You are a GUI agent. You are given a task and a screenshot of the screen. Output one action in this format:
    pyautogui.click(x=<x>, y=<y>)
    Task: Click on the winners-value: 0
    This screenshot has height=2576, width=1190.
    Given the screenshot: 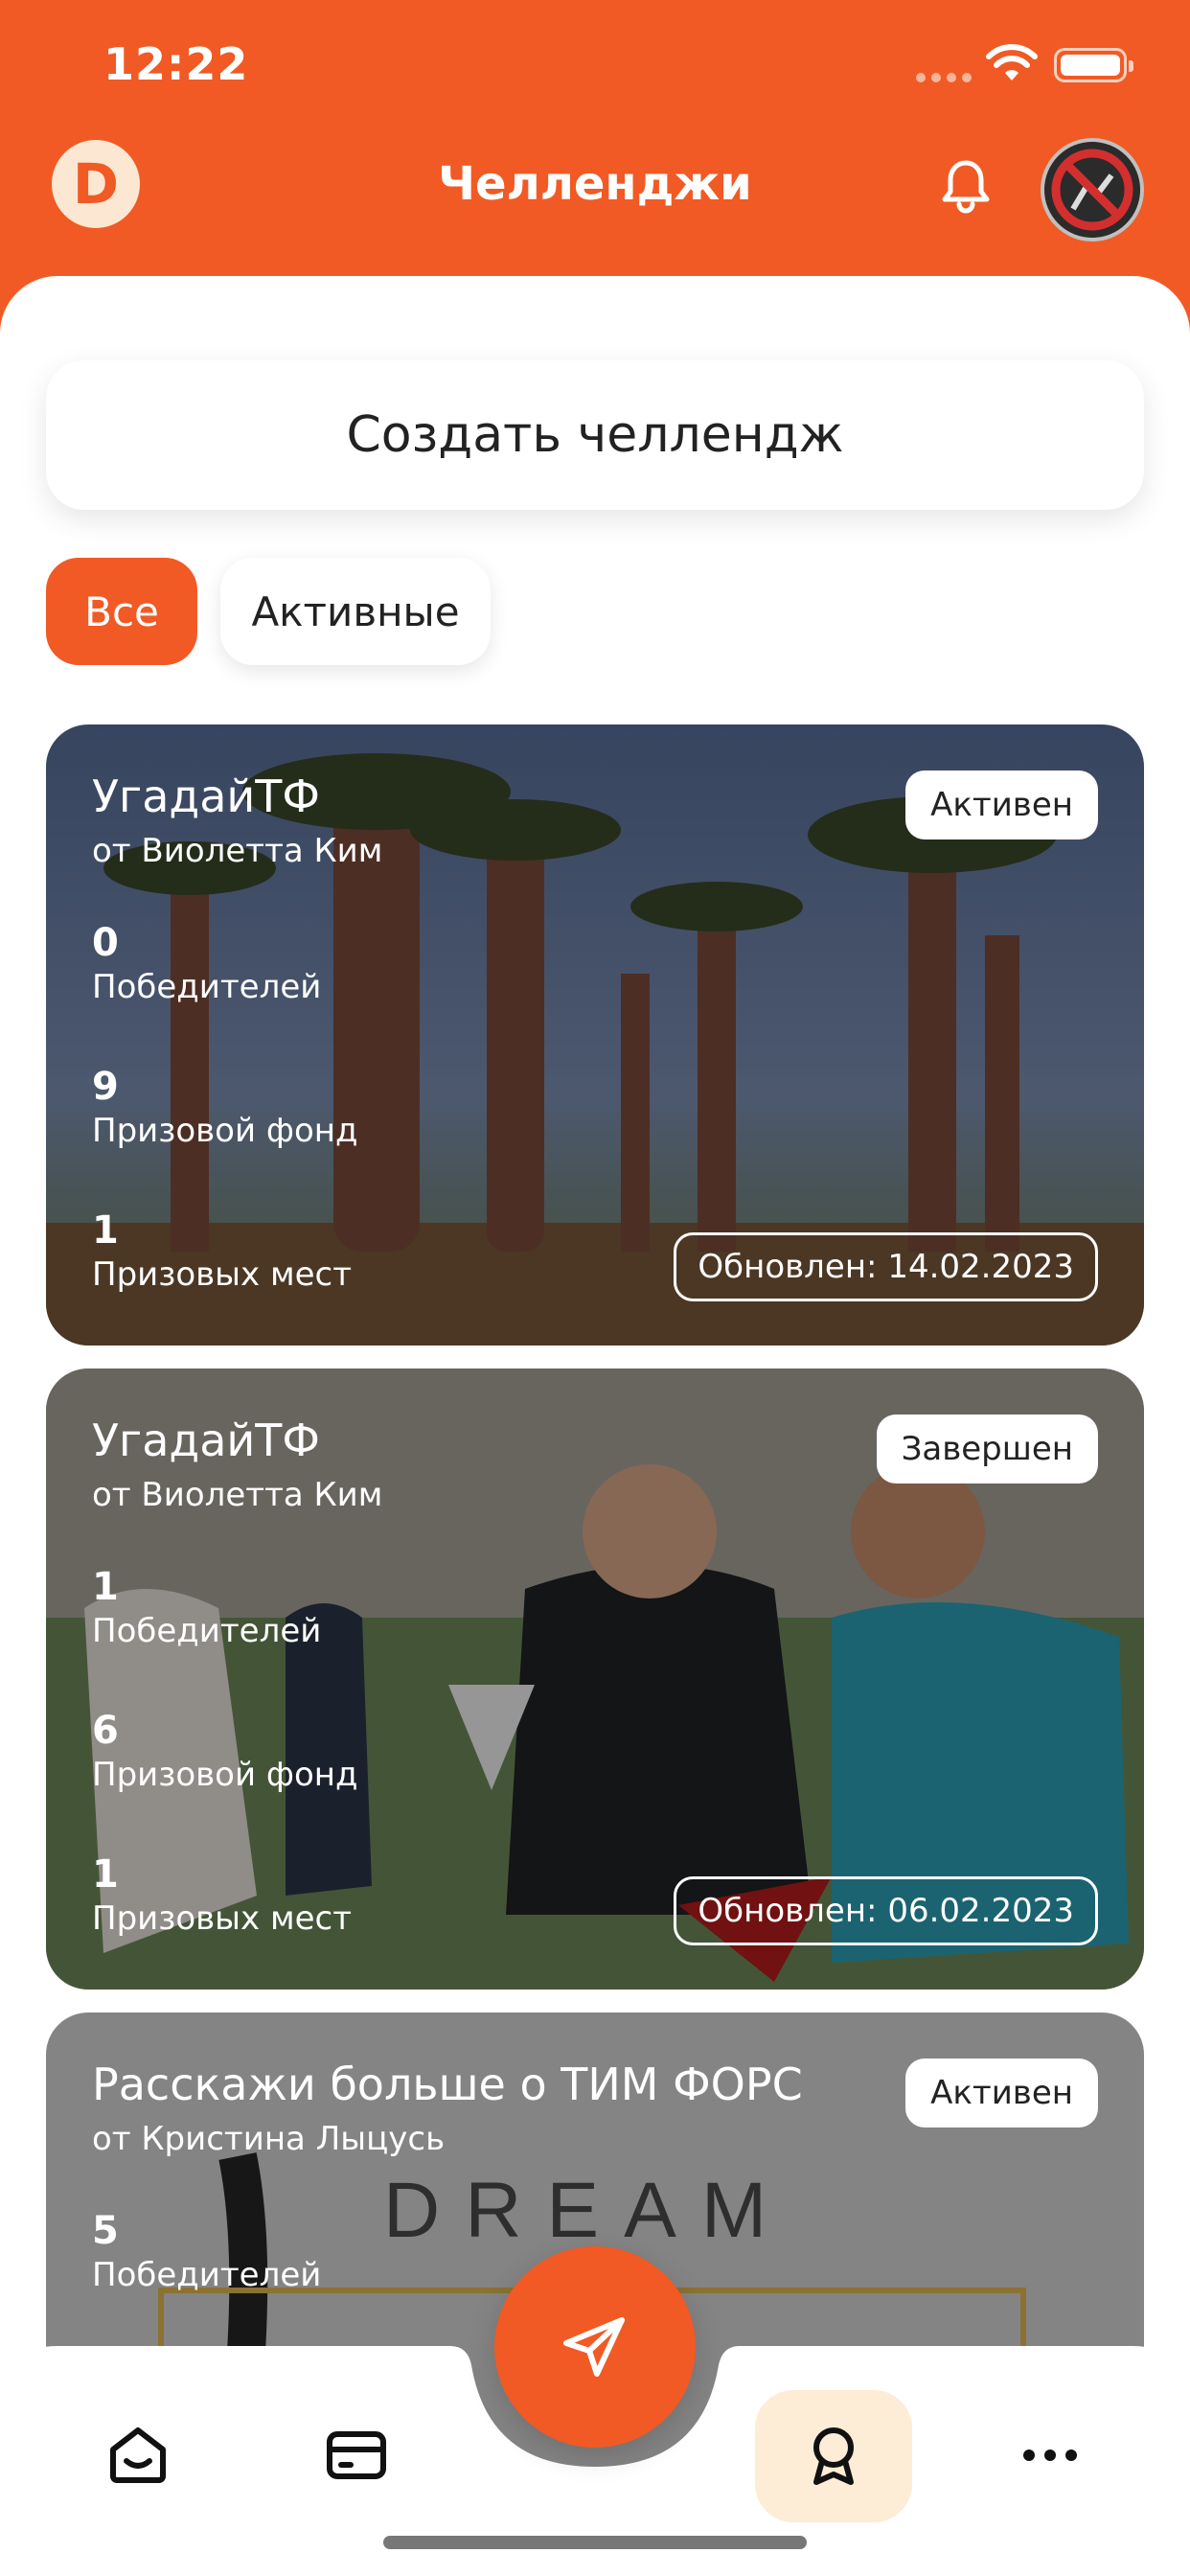 What is the action you would take?
    pyautogui.click(x=105, y=943)
    